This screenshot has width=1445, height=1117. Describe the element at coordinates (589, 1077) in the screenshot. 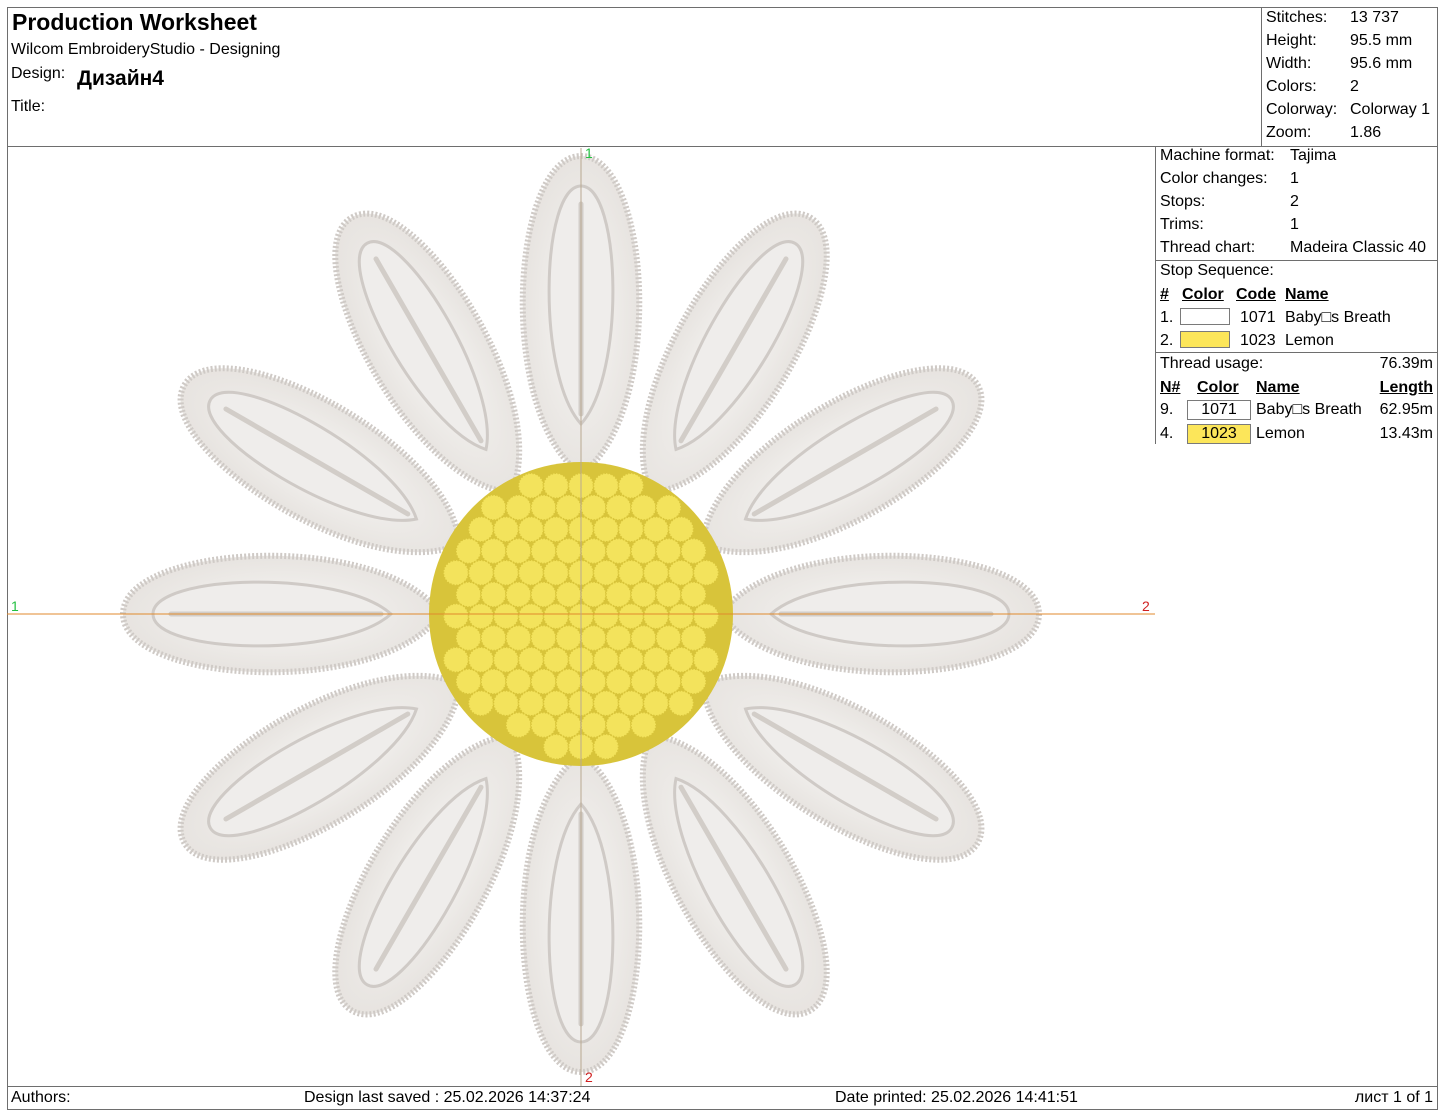

I see `axis-bottom-label: 2` at that location.